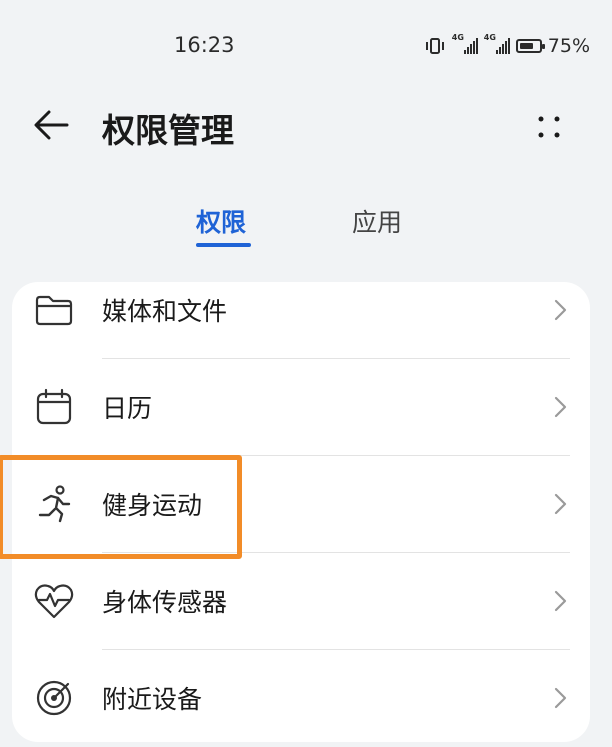  I want to click on calendar-icon, so click(54, 407).